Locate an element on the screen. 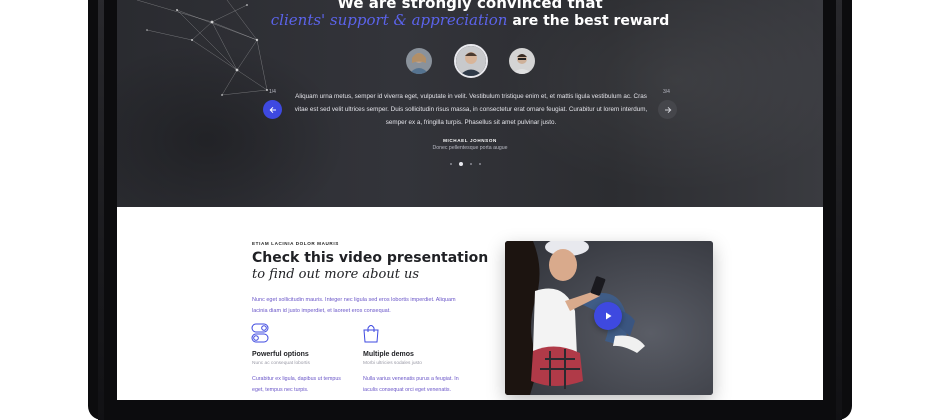 The image size is (940, 420). next-testimonial-button is located at coordinates (667, 109).